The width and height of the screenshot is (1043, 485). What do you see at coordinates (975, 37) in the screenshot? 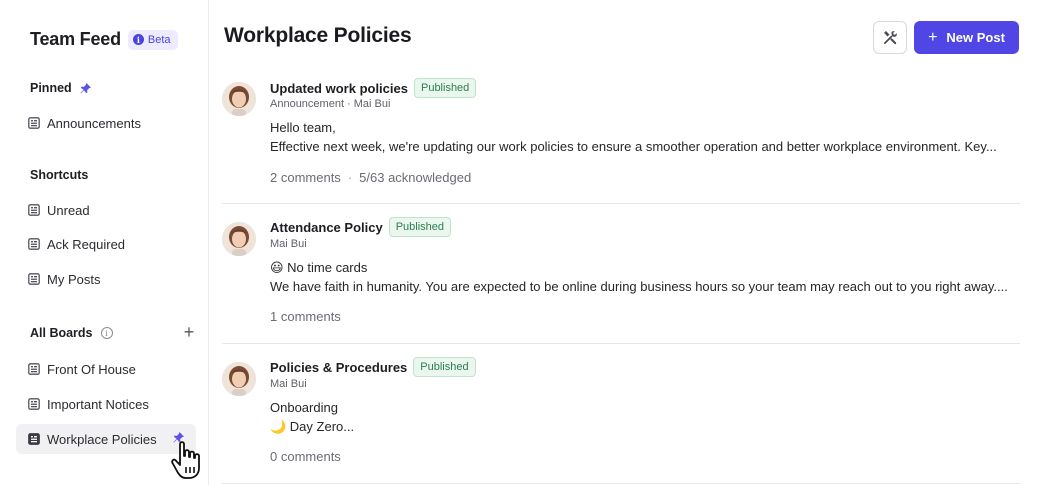
I see `new-post-label: New Post` at bounding box center [975, 37].